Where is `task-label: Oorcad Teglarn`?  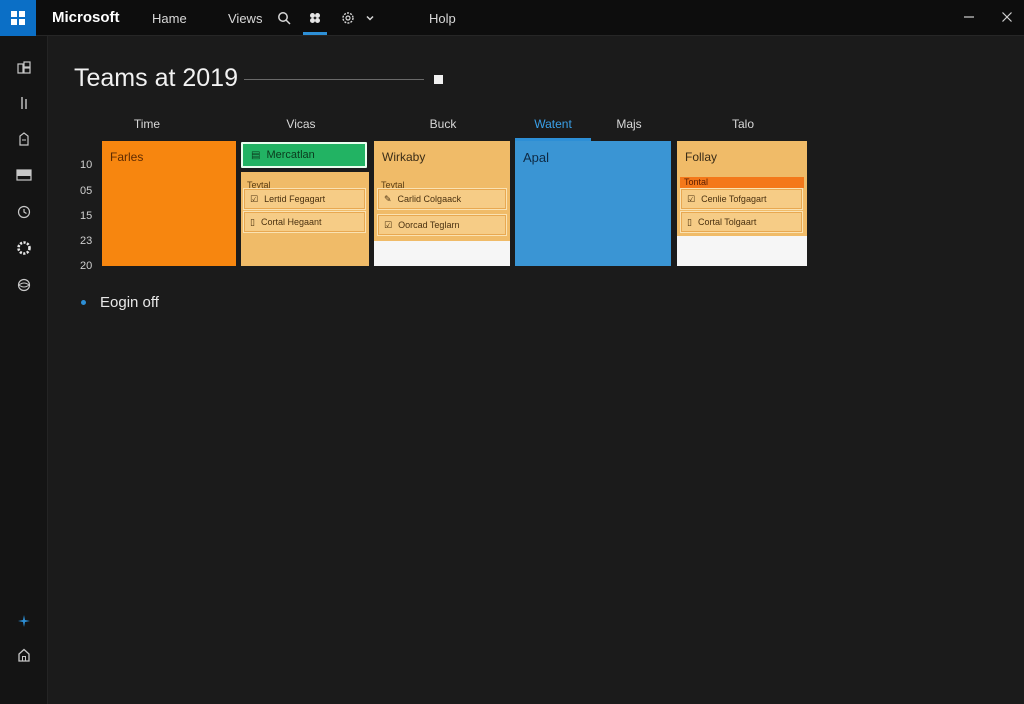 task-label: Oorcad Teglarn is located at coordinates (429, 225).